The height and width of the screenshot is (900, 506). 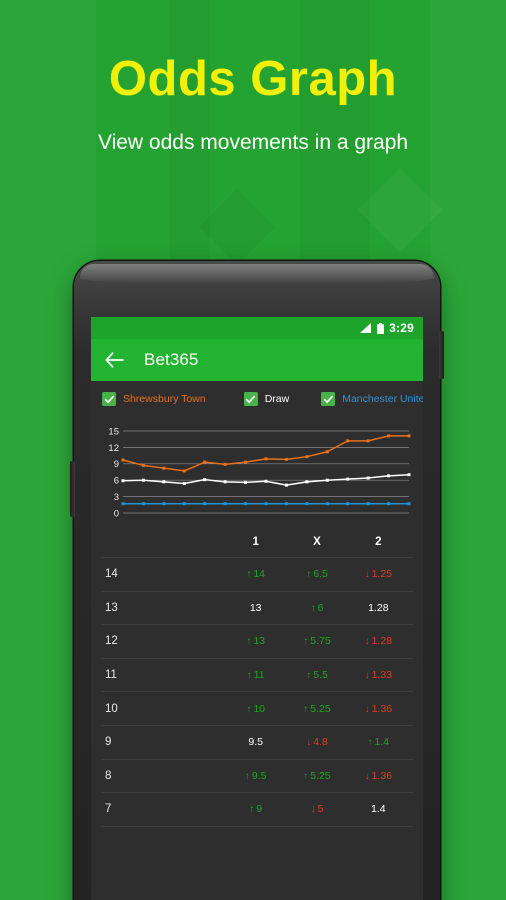 I want to click on volume-button, so click(x=72, y=489).